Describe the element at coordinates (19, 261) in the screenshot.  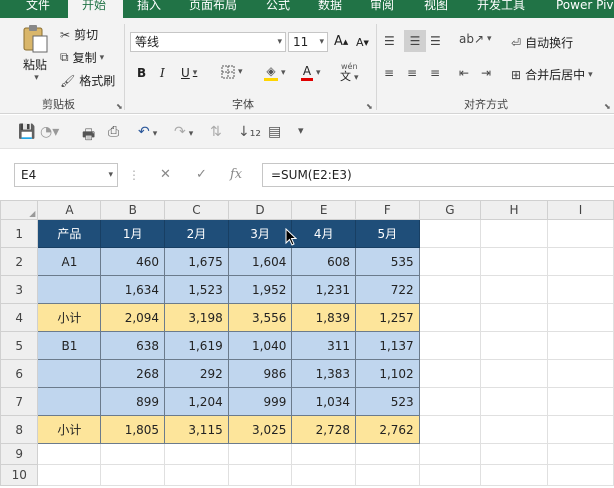
I see `row-header: 2` at that location.